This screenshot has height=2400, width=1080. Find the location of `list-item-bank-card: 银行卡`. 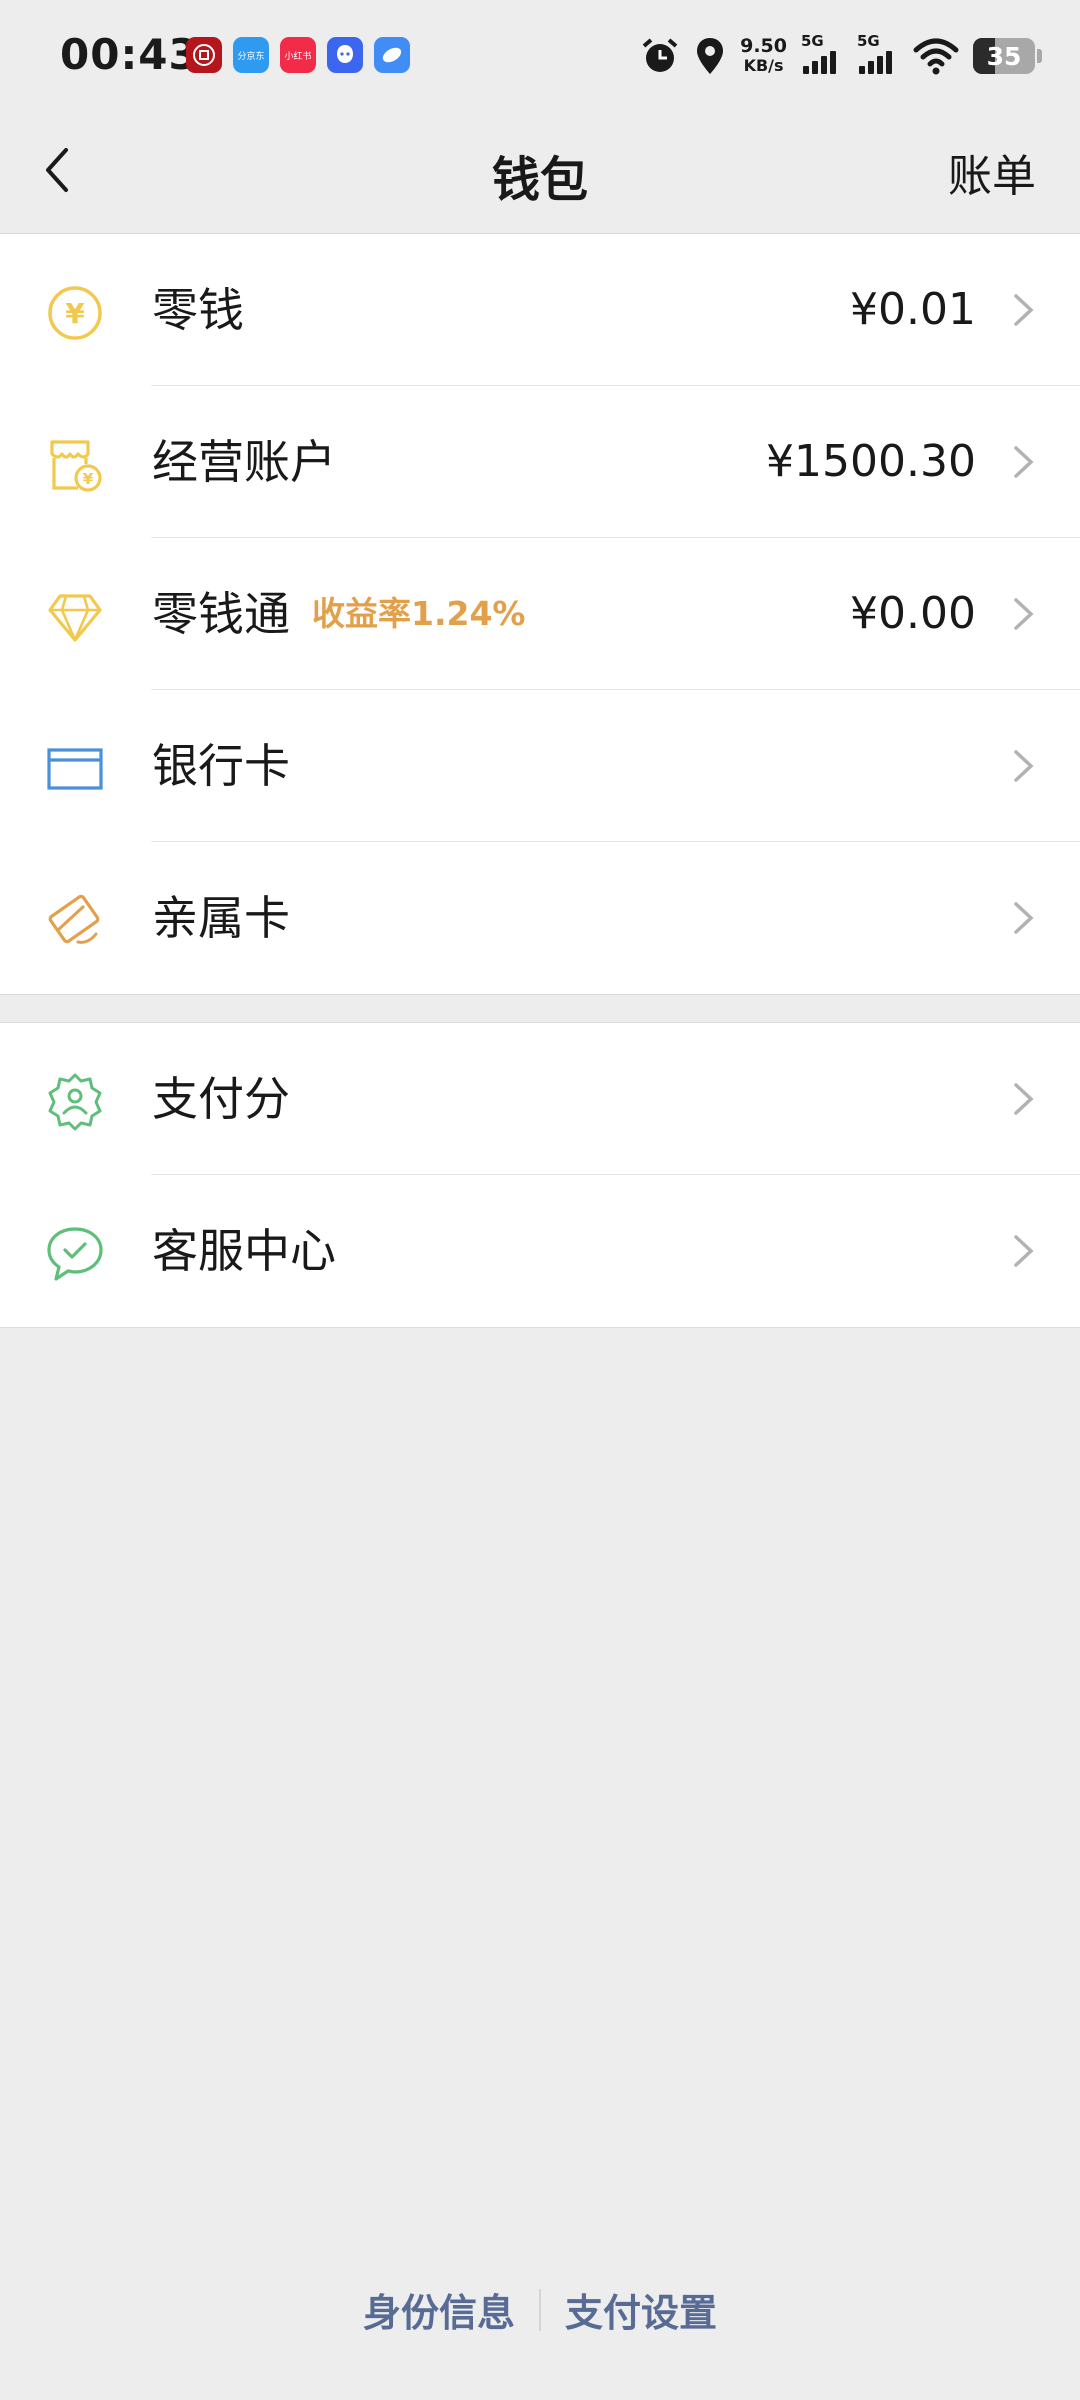

list-item-bank-card: 银行卡 is located at coordinates (540, 766).